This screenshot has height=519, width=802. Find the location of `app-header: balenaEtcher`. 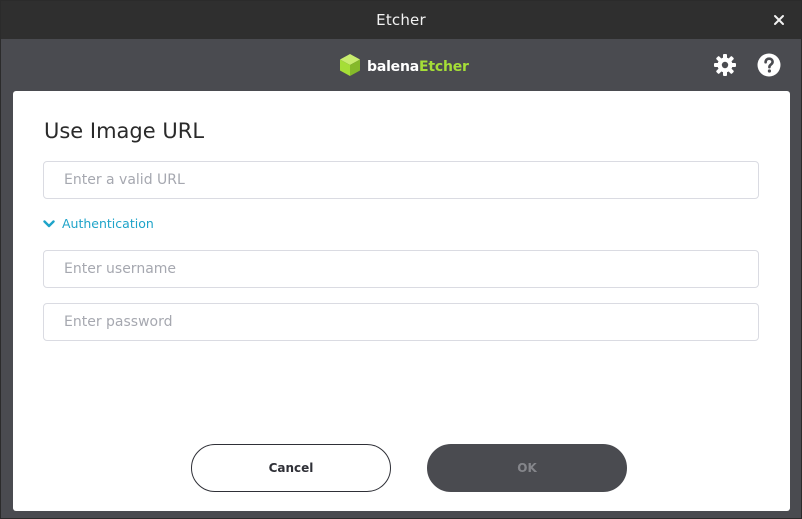

app-header: balenaEtcher is located at coordinates (401, 65).